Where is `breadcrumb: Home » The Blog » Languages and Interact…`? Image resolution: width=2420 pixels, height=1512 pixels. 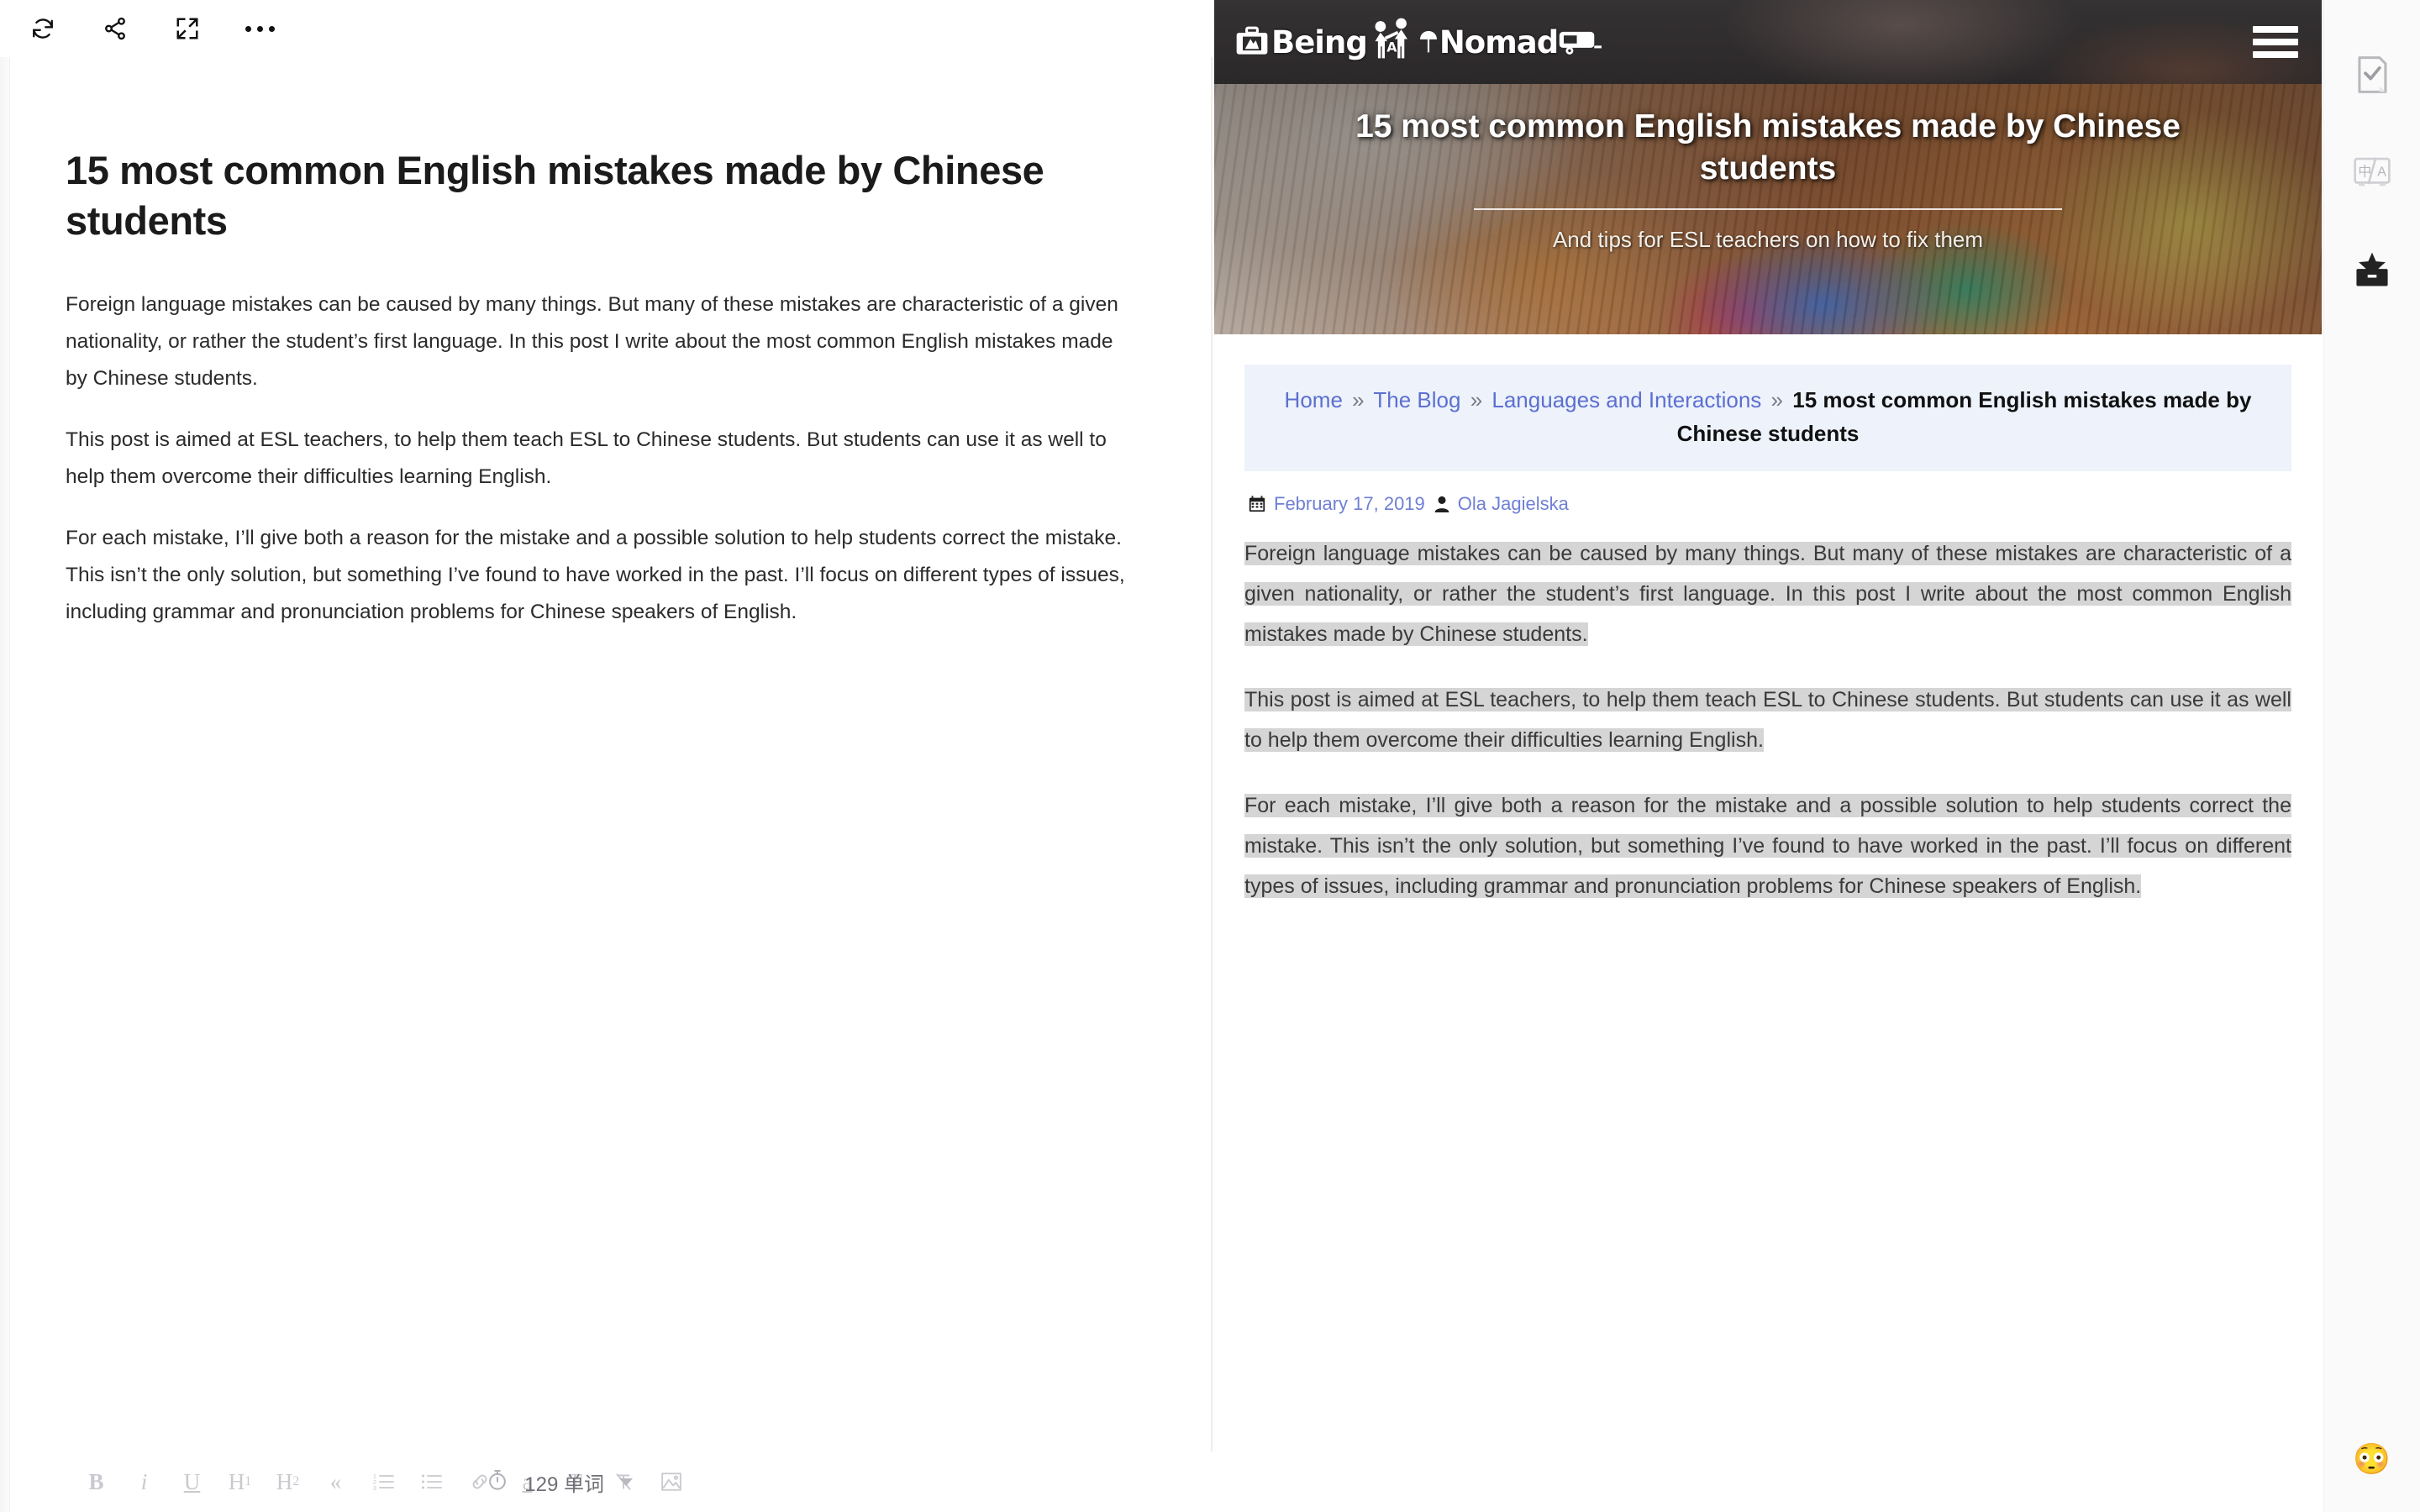 breadcrumb: Home » The Blog » Languages and Interact… is located at coordinates (1767, 418).